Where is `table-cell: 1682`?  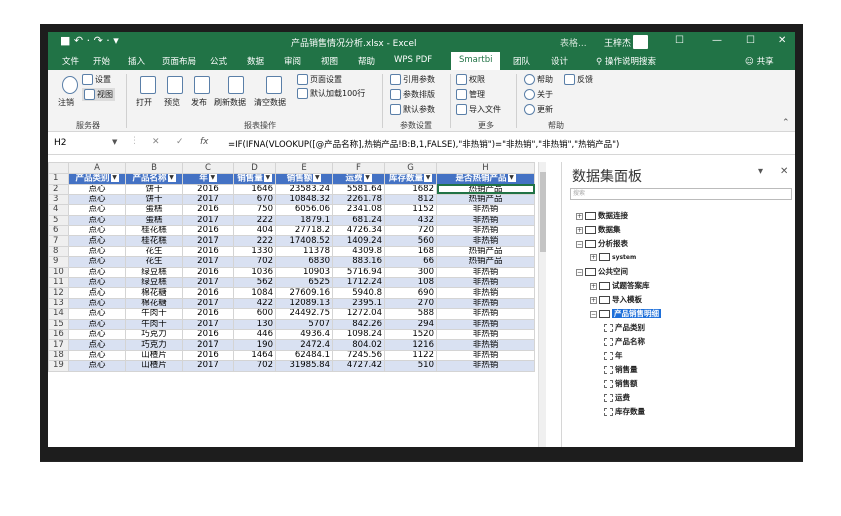 table-cell: 1682 is located at coordinates (410, 189).